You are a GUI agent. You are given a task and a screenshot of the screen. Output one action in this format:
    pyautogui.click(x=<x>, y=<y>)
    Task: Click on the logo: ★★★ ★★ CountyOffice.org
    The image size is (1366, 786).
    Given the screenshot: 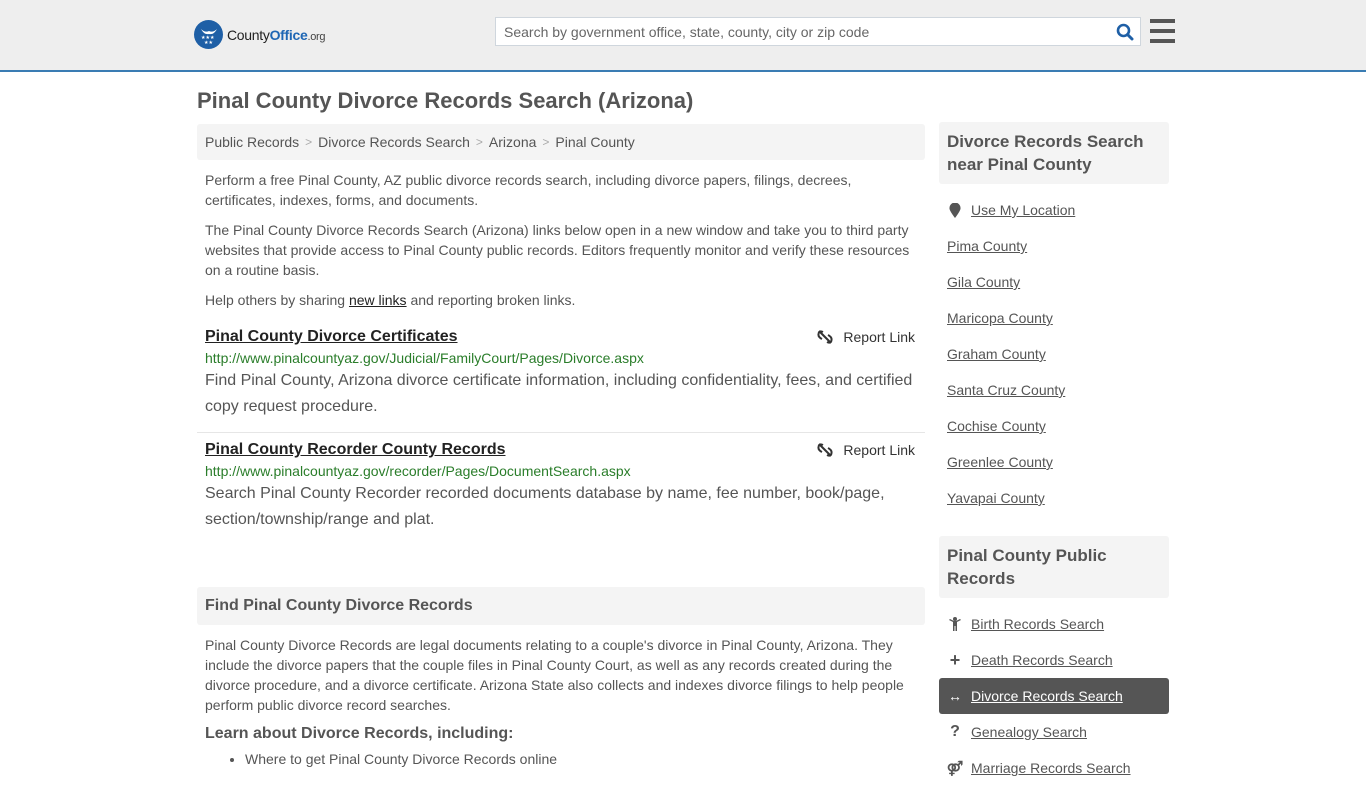 What is the action you would take?
    pyautogui.click(x=260, y=34)
    